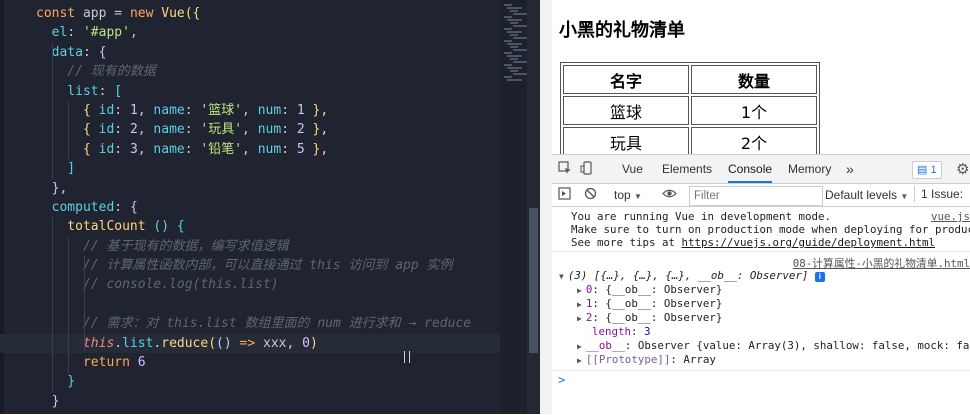  I want to click on gear-icon: ⚙, so click(962, 169).